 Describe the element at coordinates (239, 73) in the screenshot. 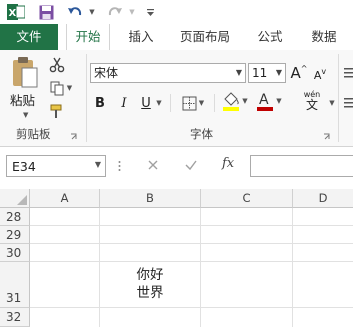

I see `font-name-dropdown-icon: ▼` at that location.